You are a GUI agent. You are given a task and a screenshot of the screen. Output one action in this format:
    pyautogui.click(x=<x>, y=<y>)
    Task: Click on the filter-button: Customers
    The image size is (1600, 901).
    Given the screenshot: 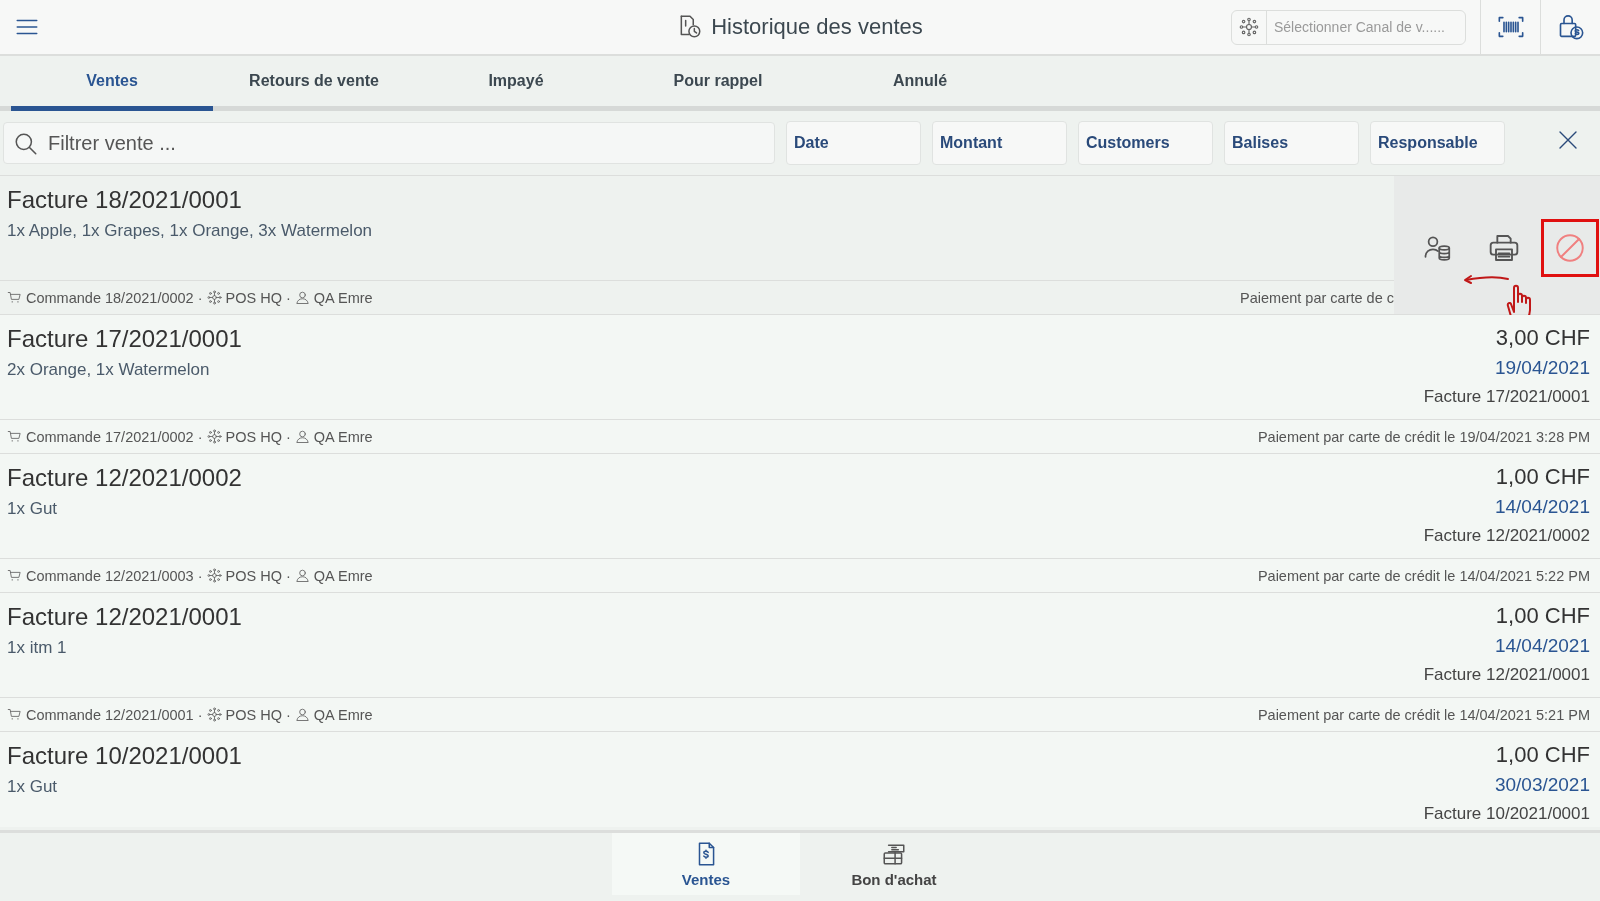 What is the action you would take?
    pyautogui.click(x=1145, y=143)
    